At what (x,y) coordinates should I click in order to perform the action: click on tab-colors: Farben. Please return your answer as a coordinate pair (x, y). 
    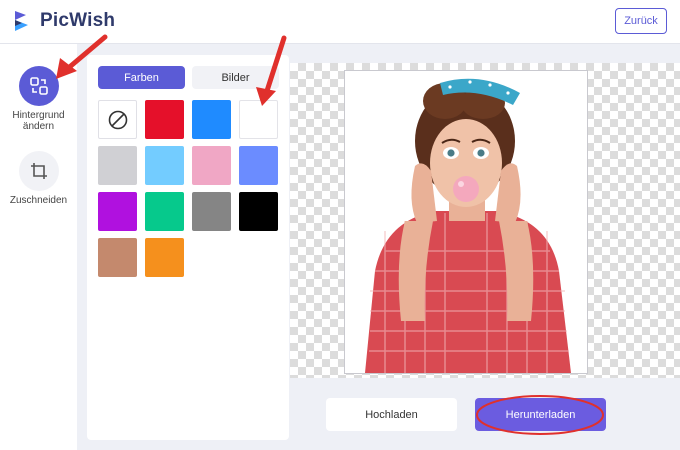
    Looking at the image, I should click on (141, 77).